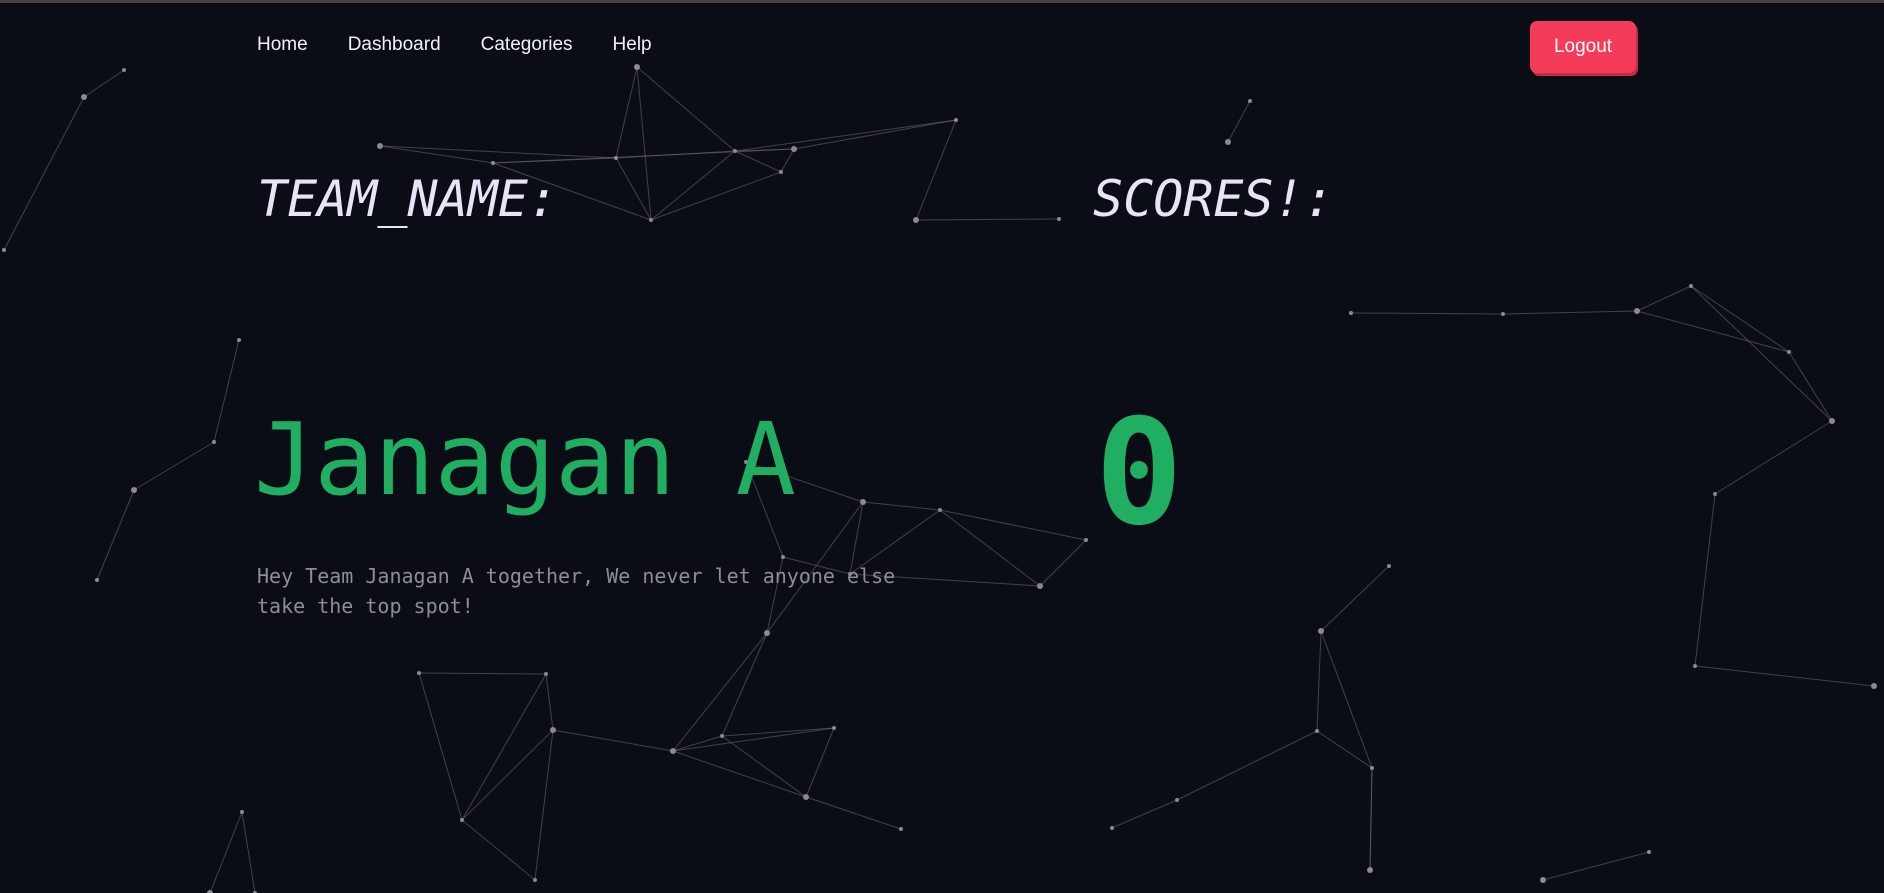  I want to click on top-navigation: Home Dashboard Categories Help, so click(474, 45).